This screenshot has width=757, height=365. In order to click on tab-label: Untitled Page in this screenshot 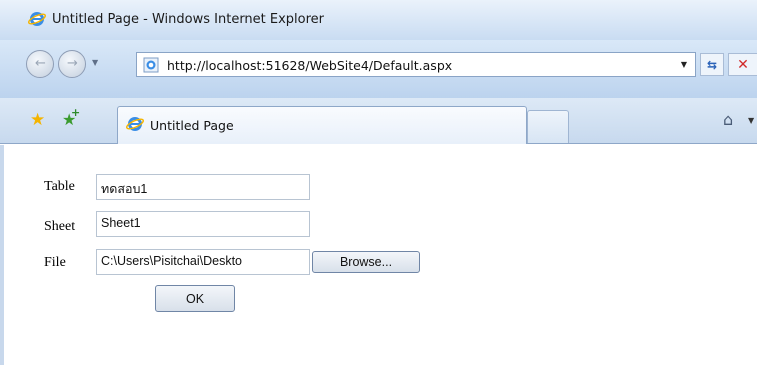, I will do `click(192, 125)`.